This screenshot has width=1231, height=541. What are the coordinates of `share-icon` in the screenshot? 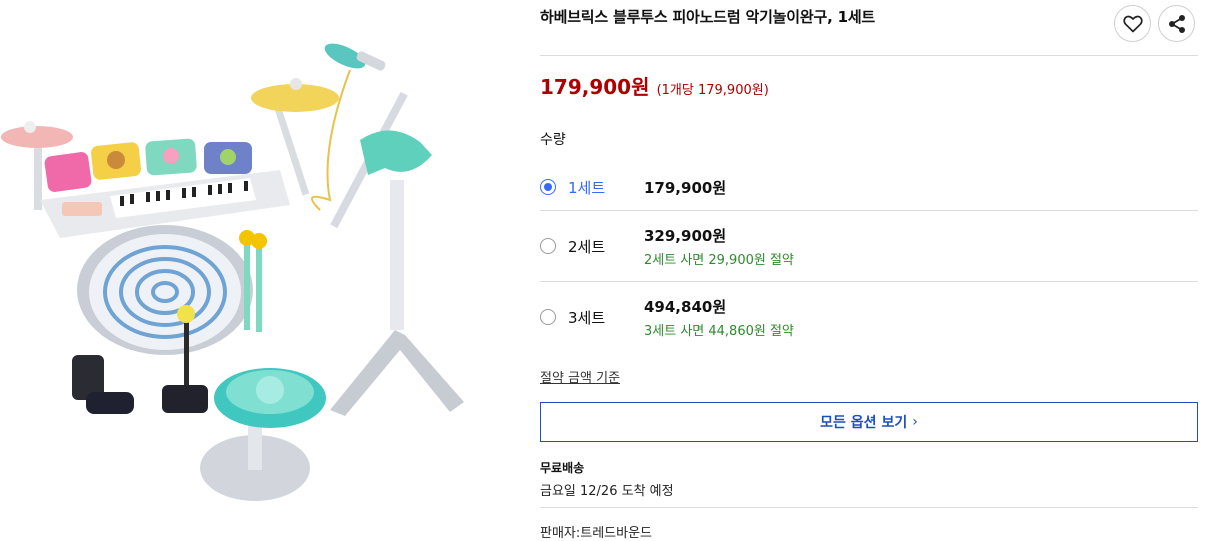 It's located at (1176, 23).